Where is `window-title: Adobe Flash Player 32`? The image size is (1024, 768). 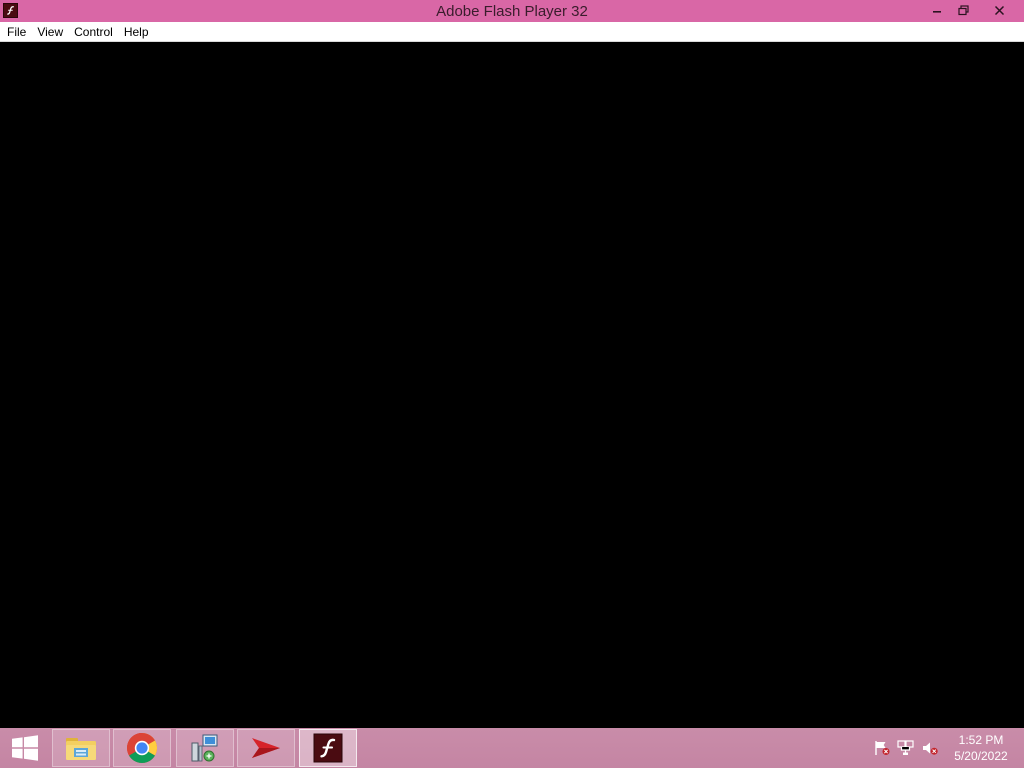
window-title: Adobe Flash Player 32 is located at coordinates (512, 11).